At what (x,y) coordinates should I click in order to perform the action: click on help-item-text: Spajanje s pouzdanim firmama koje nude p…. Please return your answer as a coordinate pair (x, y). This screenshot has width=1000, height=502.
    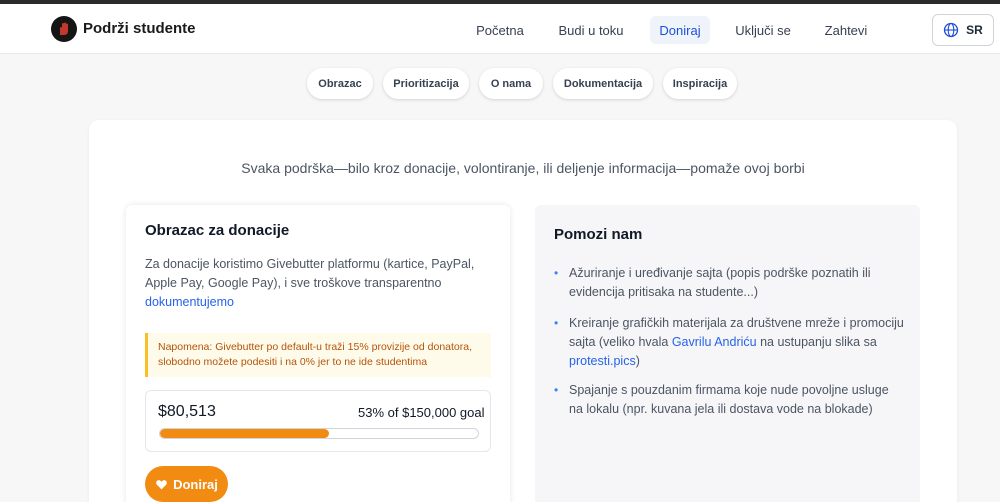
    Looking at the image, I should click on (729, 399).